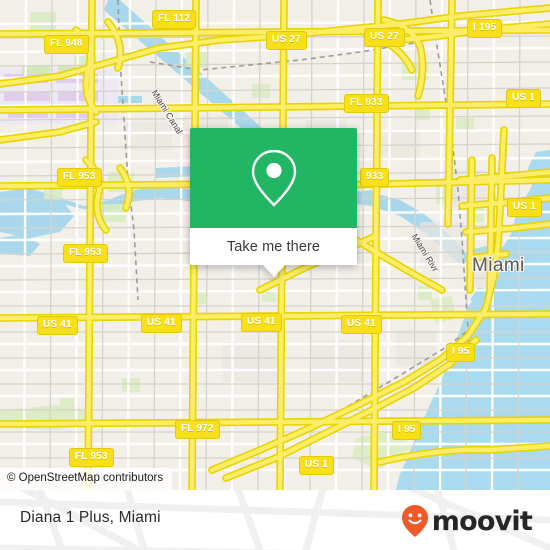 This screenshot has width=550, height=550. Describe the element at coordinates (66, 44) in the screenshot. I see `road-shield: FL 948` at that location.